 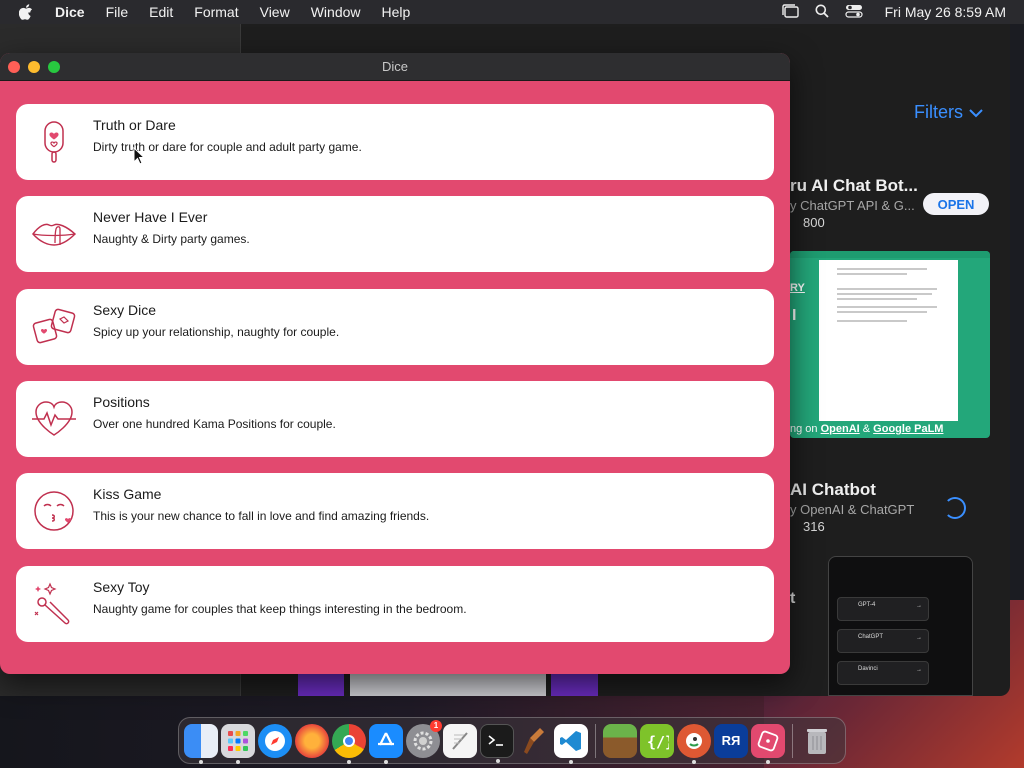 What do you see at coordinates (460, 740) in the screenshot?
I see `textedit-icon` at bounding box center [460, 740].